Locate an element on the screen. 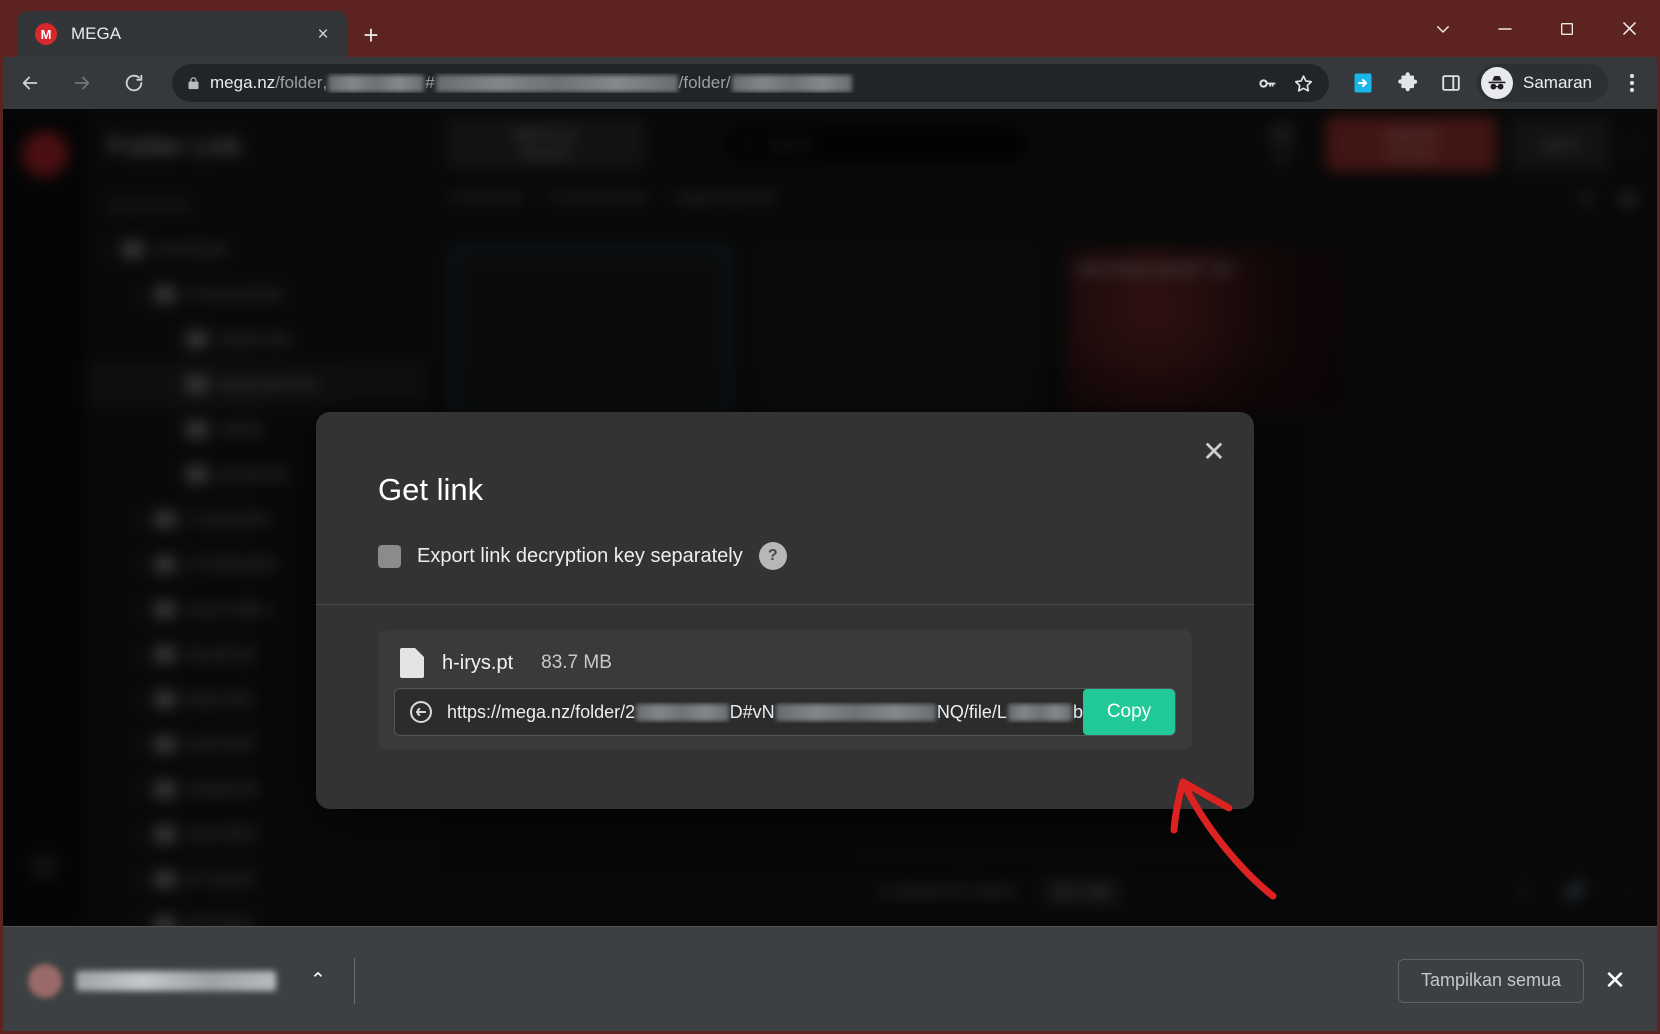 The height and width of the screenshot is (1034, 1660). reload-icon is located at coordinates (134, 83).